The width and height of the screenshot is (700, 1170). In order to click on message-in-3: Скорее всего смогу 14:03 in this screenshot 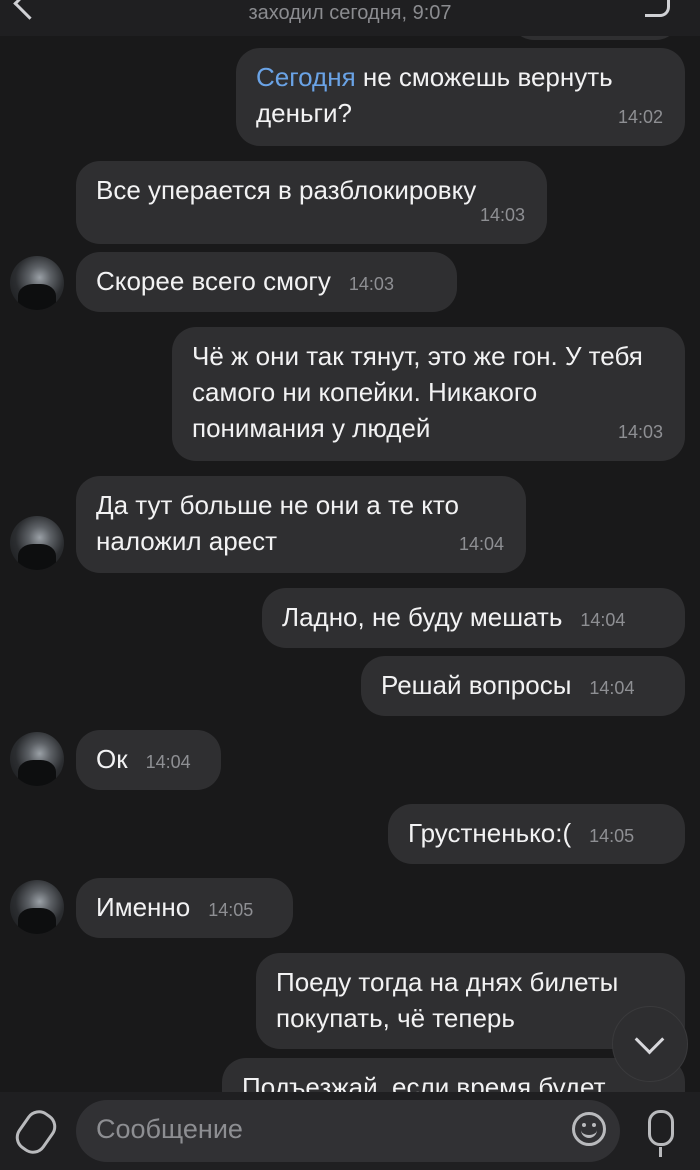, I will do `click(266, 282)`.